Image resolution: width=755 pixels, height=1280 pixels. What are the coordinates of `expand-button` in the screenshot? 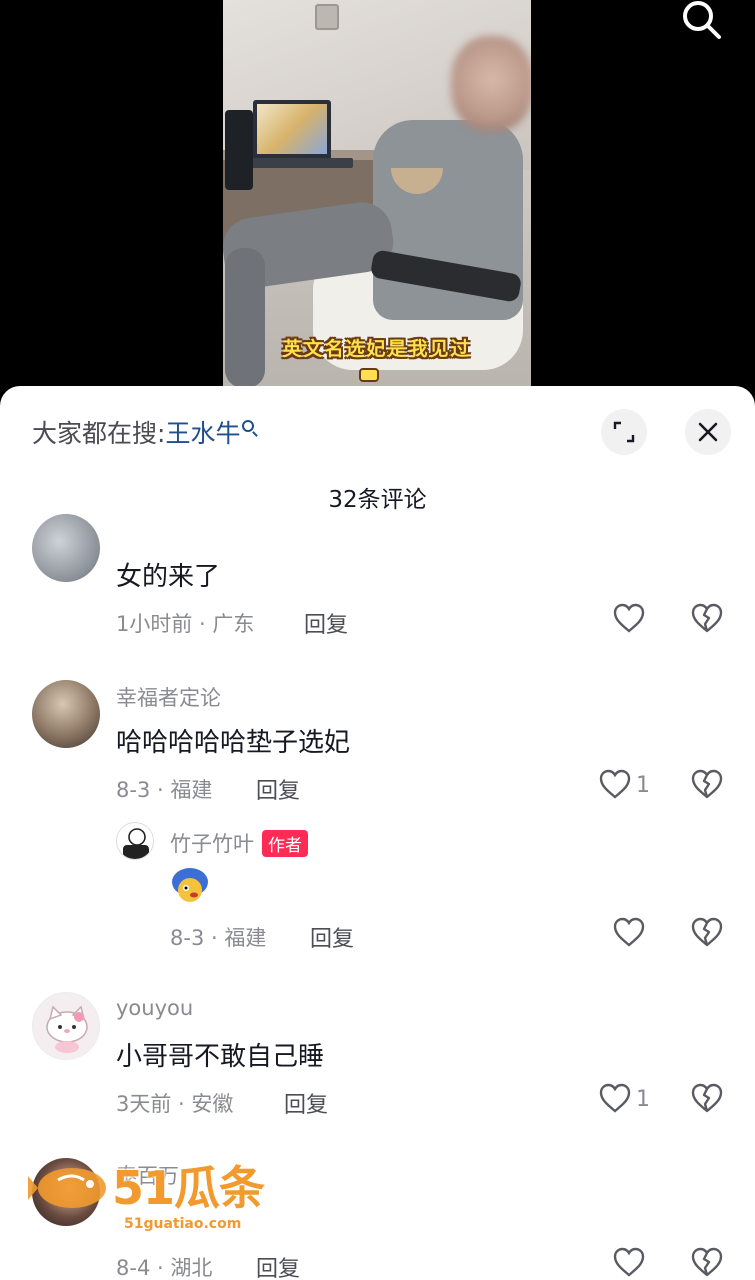 It's located at (624, 432).